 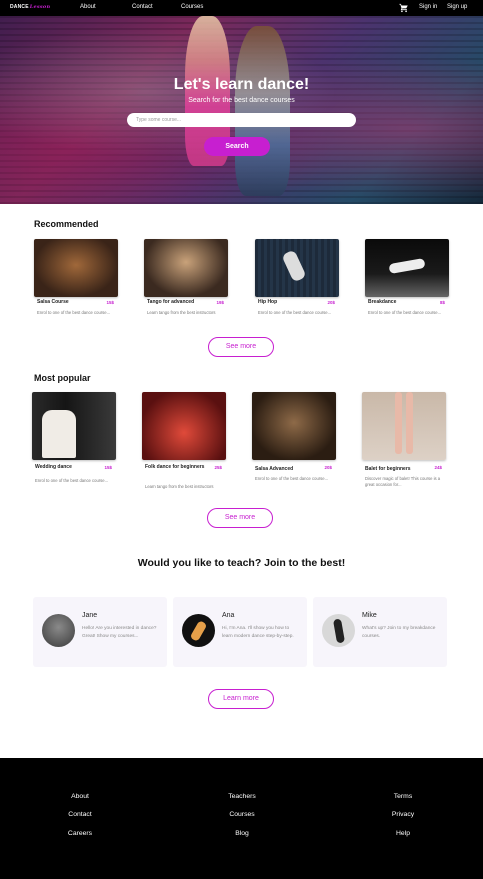 What do you see at coordinates (40, 7) in the screenshot?
I see `logo-script: Lesson` at bounding box center [40, 7].